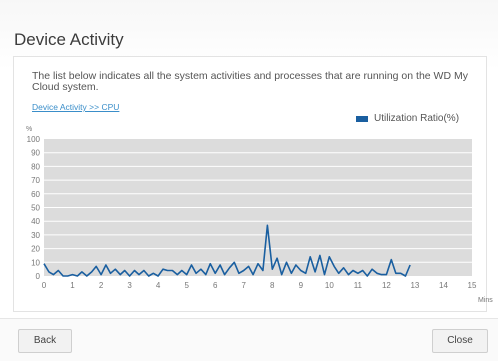 This screenshot has height=361, width=498. I want to click on y-tick-label: 50, so click(35, 208).